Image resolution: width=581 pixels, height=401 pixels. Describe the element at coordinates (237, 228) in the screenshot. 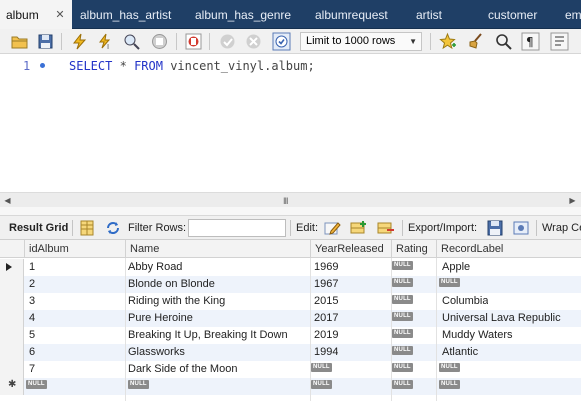

I see `filter-rows-input` at that location.